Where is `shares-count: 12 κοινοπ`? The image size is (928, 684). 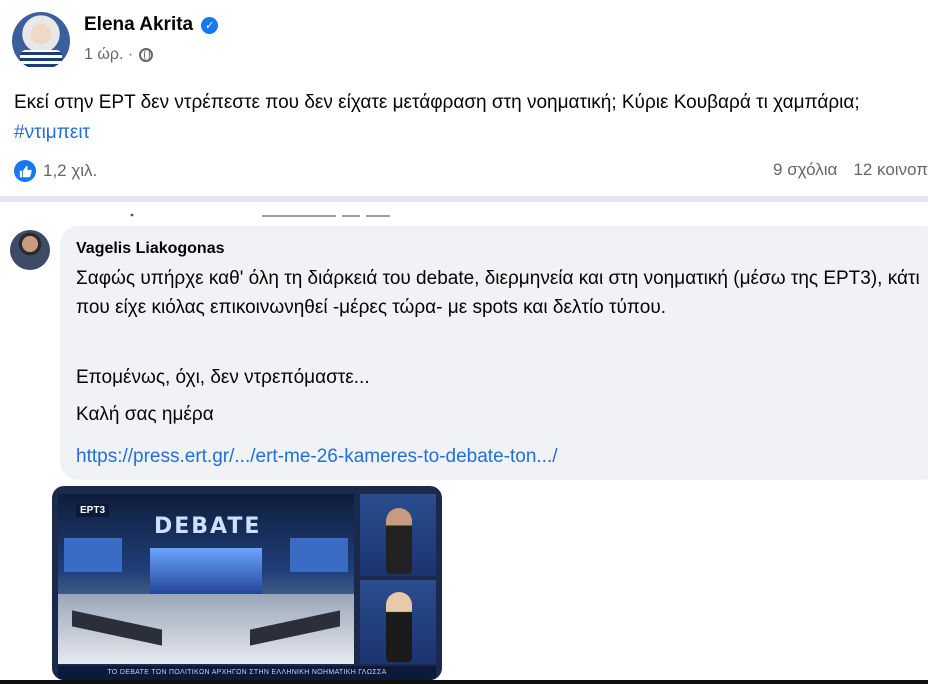 shares-count: 12 κοινοπ is located at coordinates (890, 169).